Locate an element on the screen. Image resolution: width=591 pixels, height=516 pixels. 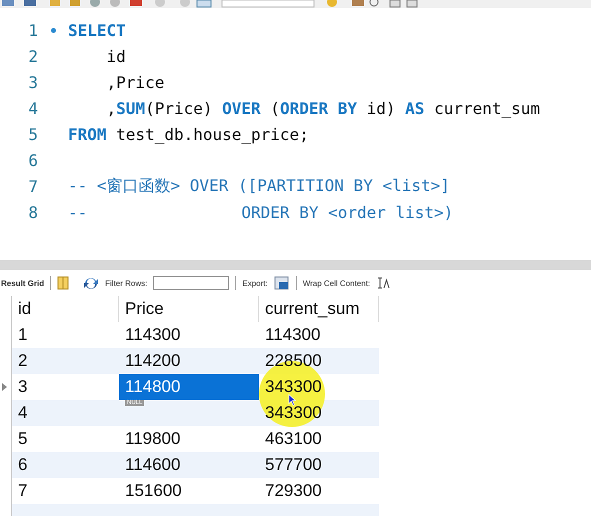
grid-icon is located at coordinates (63, 283).